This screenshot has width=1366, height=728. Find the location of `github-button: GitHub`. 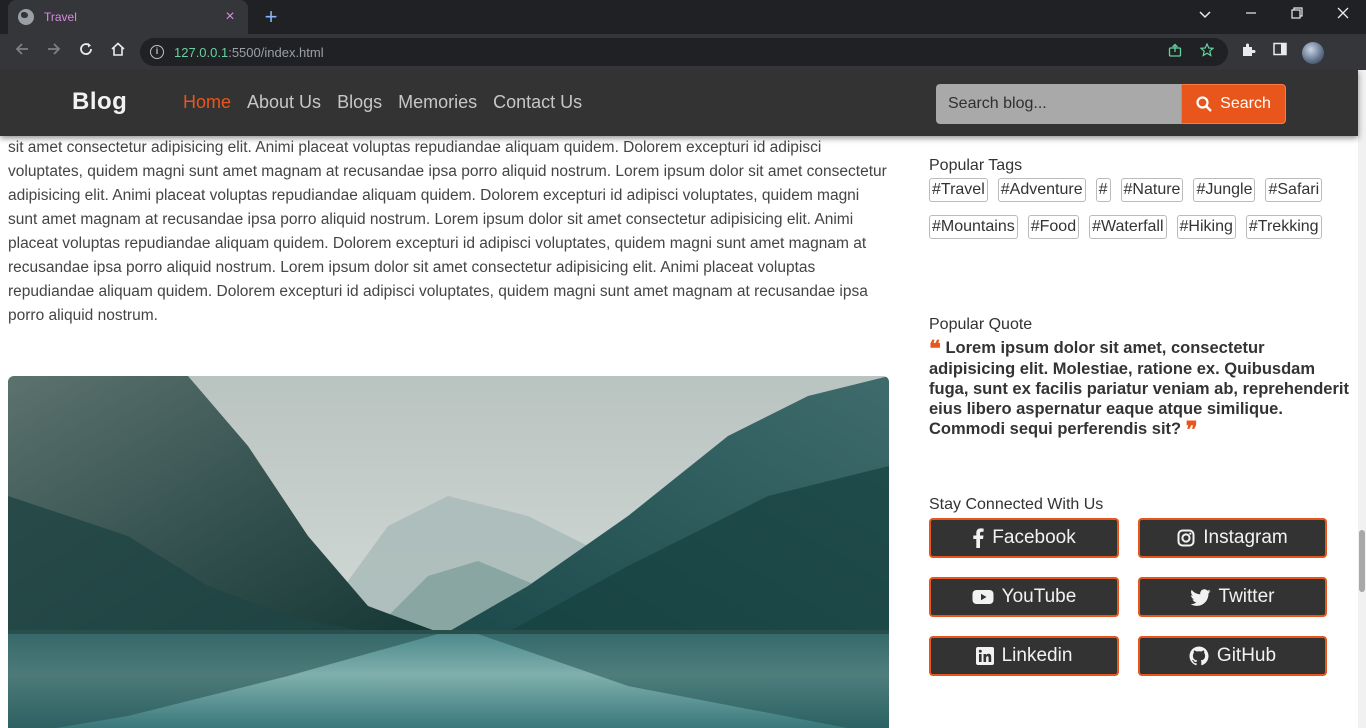

github-button: GitHub is located at coordinates (1232, 656).